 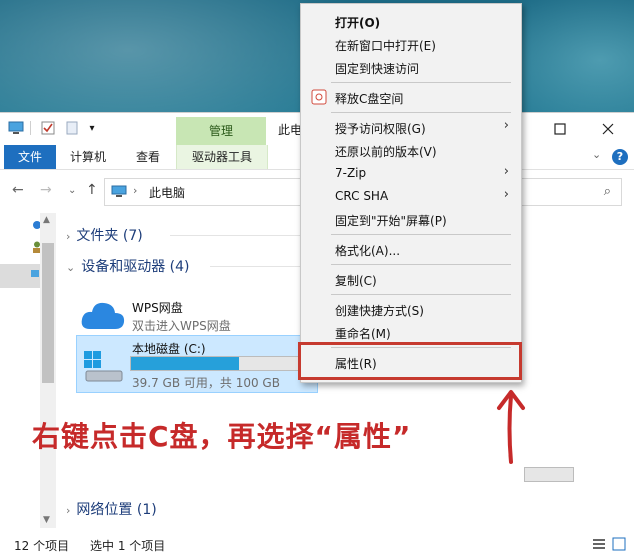 I want to click on instruction-annotation: 右键点击C盘，再选择“属性”, so click(x=222, y=436).